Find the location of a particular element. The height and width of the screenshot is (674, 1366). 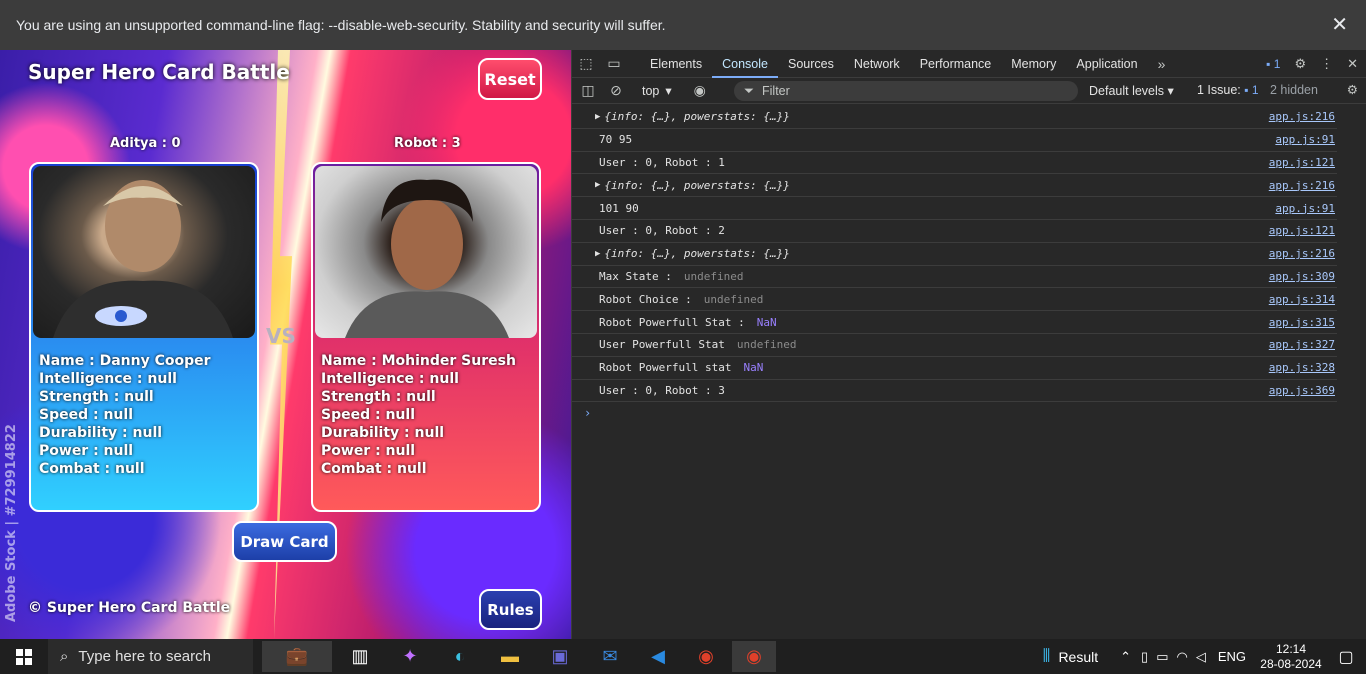

weather-label: Result is located at coordinates (1078, 657).